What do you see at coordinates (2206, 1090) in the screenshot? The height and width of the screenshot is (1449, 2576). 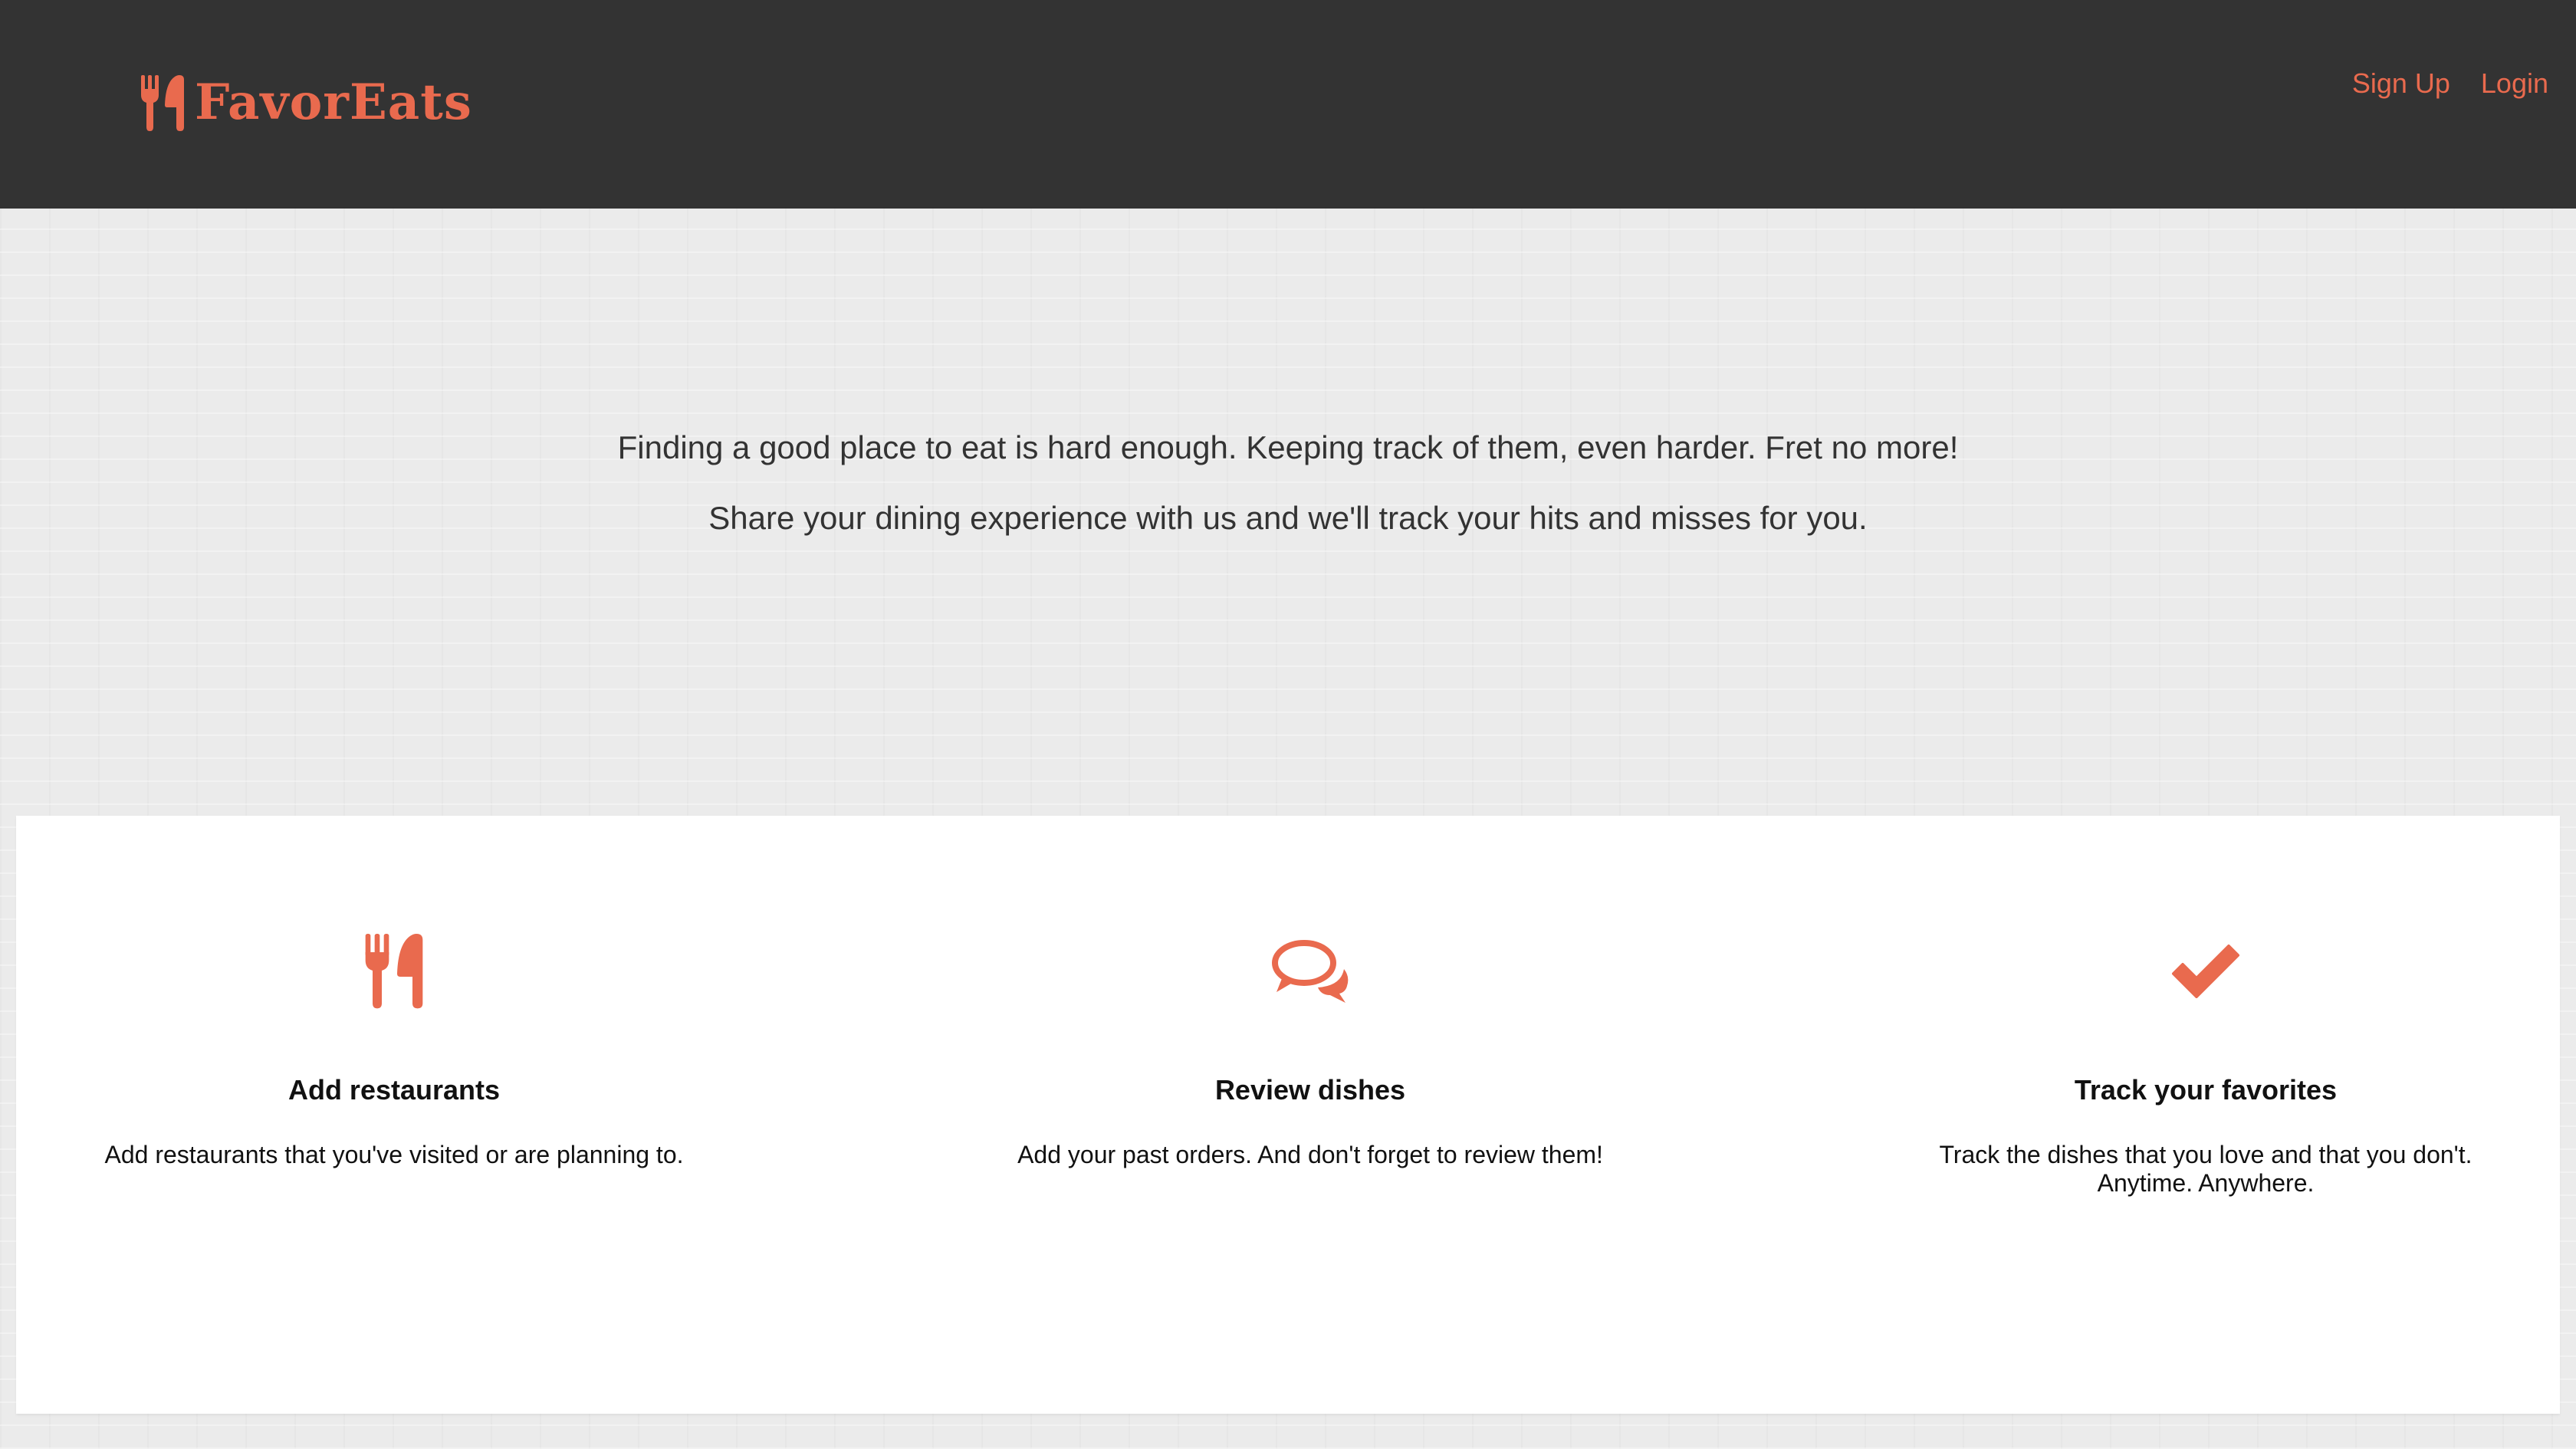 I see `feature-title: Track your favorites` at bounding box center [2206, 1090].